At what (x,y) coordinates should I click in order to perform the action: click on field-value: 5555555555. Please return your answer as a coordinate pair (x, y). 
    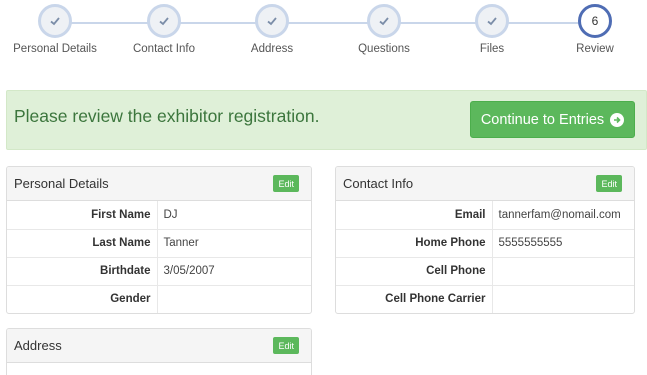
    Looking at the image, I should click on (563, 243).